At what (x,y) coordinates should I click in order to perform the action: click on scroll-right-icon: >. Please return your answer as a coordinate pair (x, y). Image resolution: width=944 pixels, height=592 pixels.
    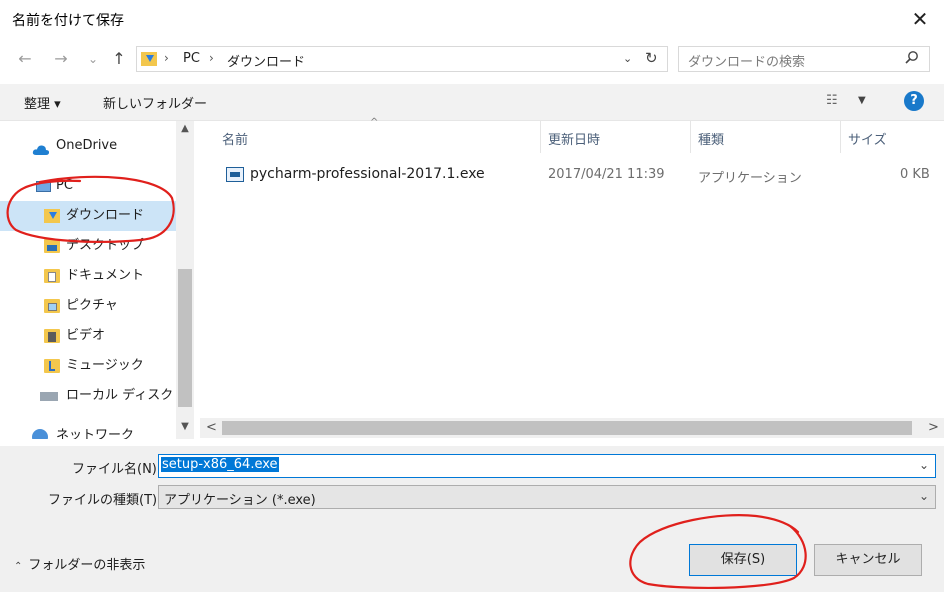
    Looking at the image, I should click on (933, 427).